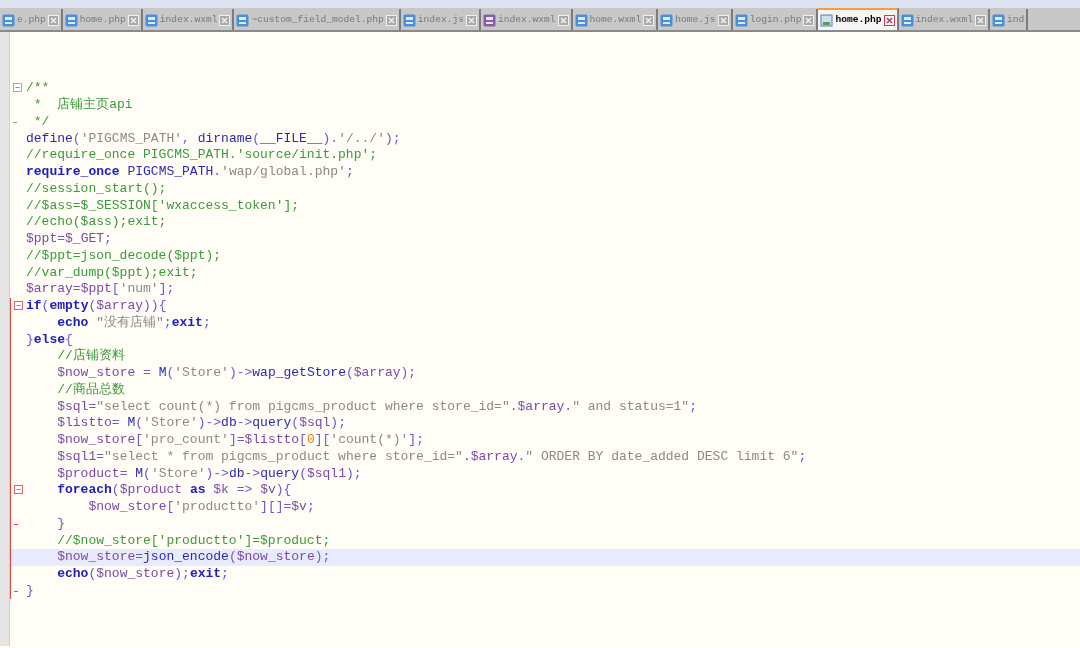  I want to click on code-comment: /**, so click(38, 88).